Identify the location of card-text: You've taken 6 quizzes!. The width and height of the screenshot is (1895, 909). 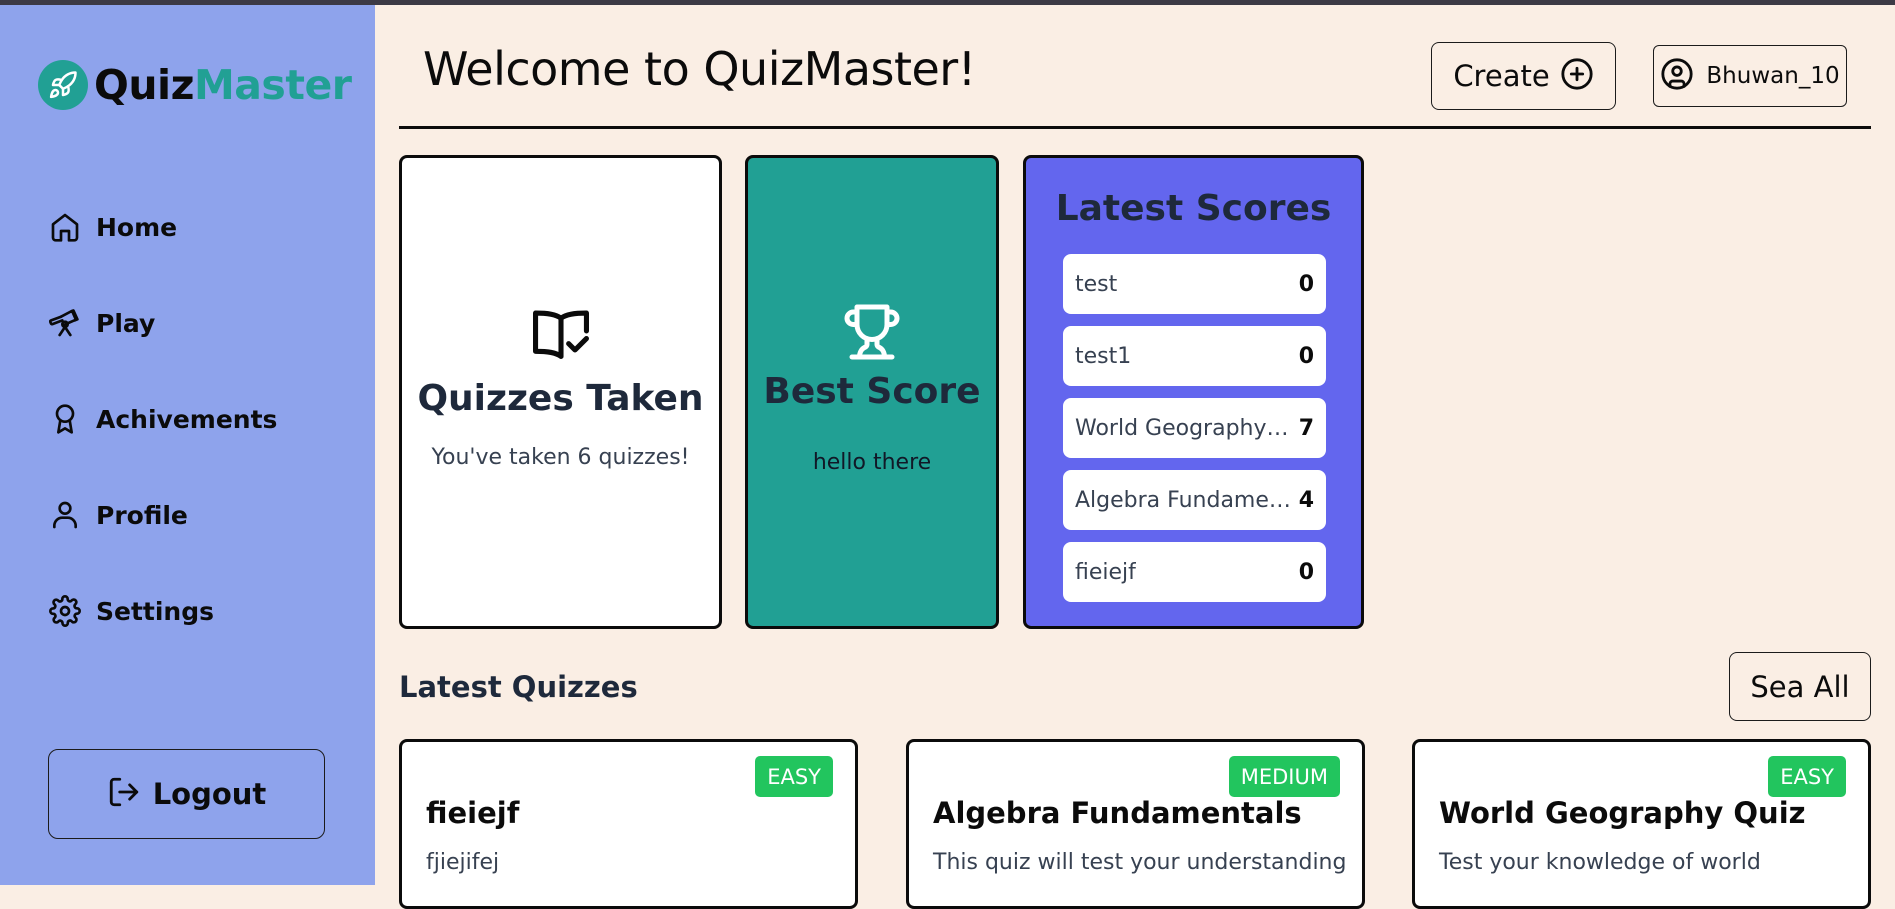
(560, 457).